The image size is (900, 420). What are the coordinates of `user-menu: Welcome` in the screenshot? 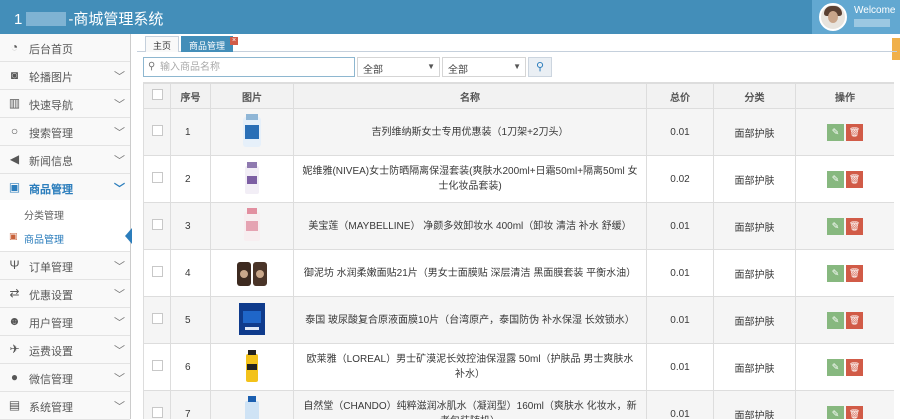 It's located at (856, 17).